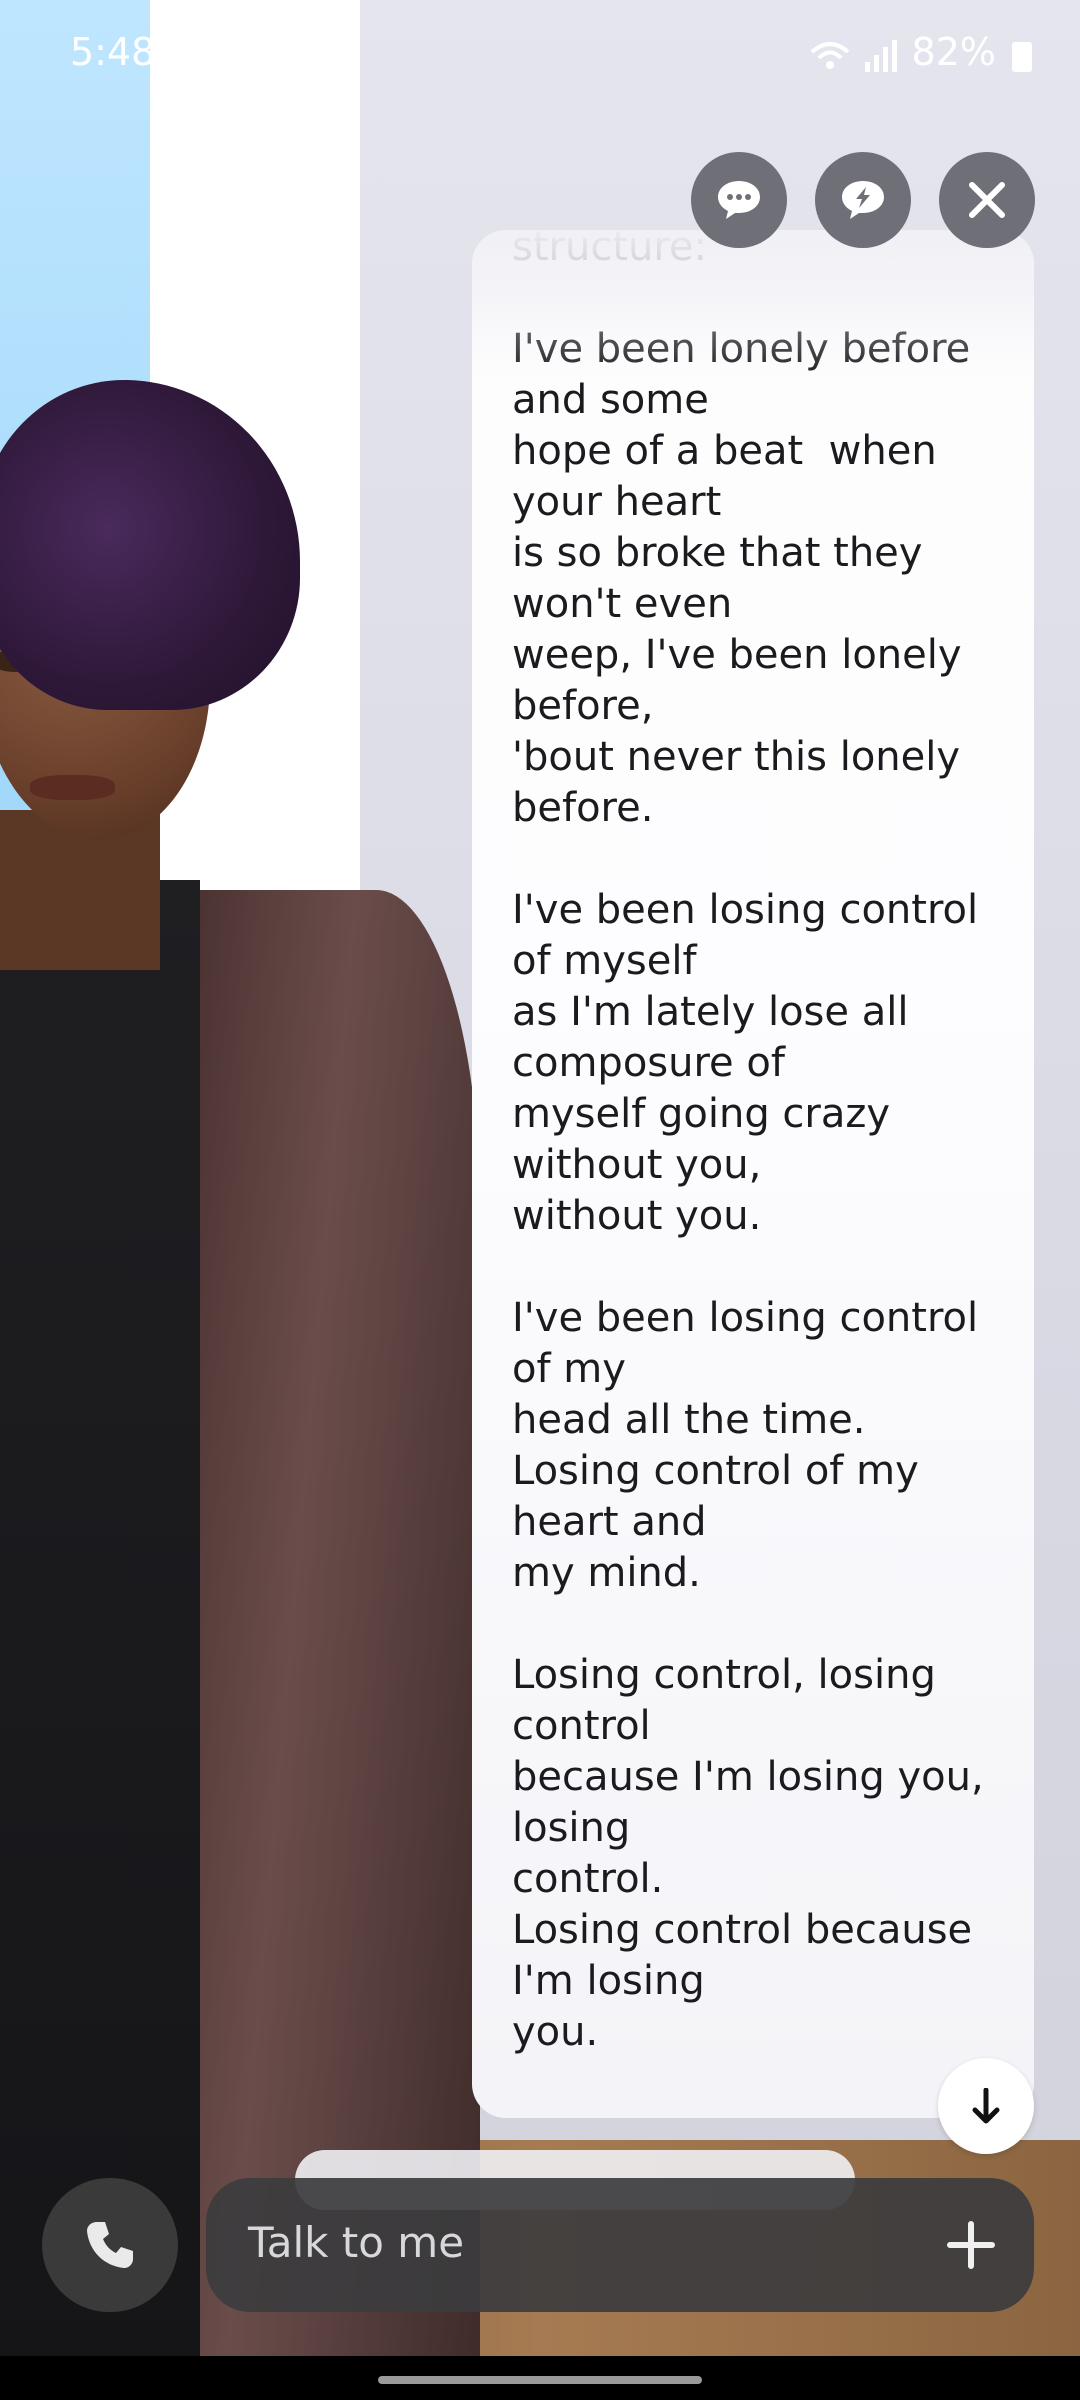 This screenshot has height=2400, width=1080. I want to click on message-input: Talk to me, so click(620, 2245).